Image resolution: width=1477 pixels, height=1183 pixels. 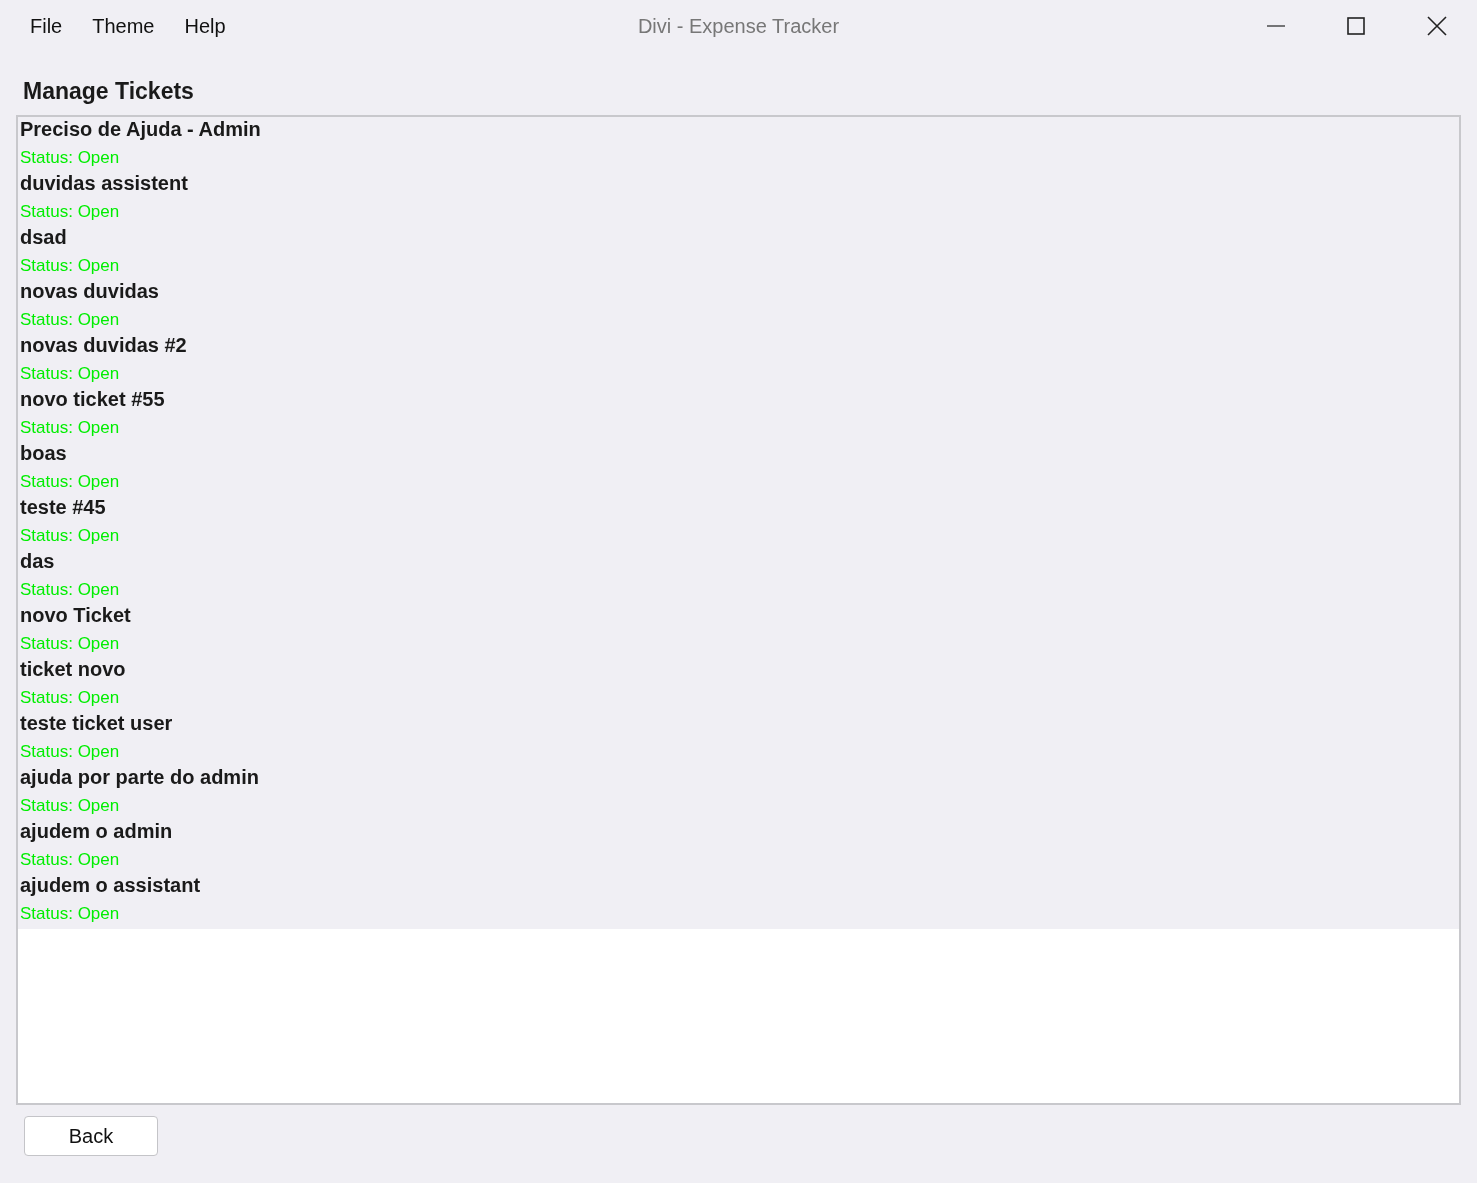 What do you see at coordinates (738, 723) in the screenshot?
I see `ticket-title: teste ticket user` at bounding box center [738, 723].